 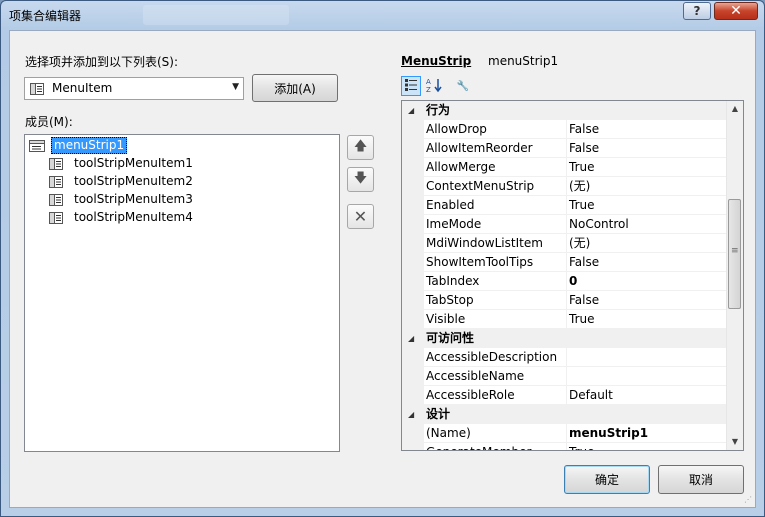 I want to click on property-name: AllowDrop, so click(x=495, y=129).